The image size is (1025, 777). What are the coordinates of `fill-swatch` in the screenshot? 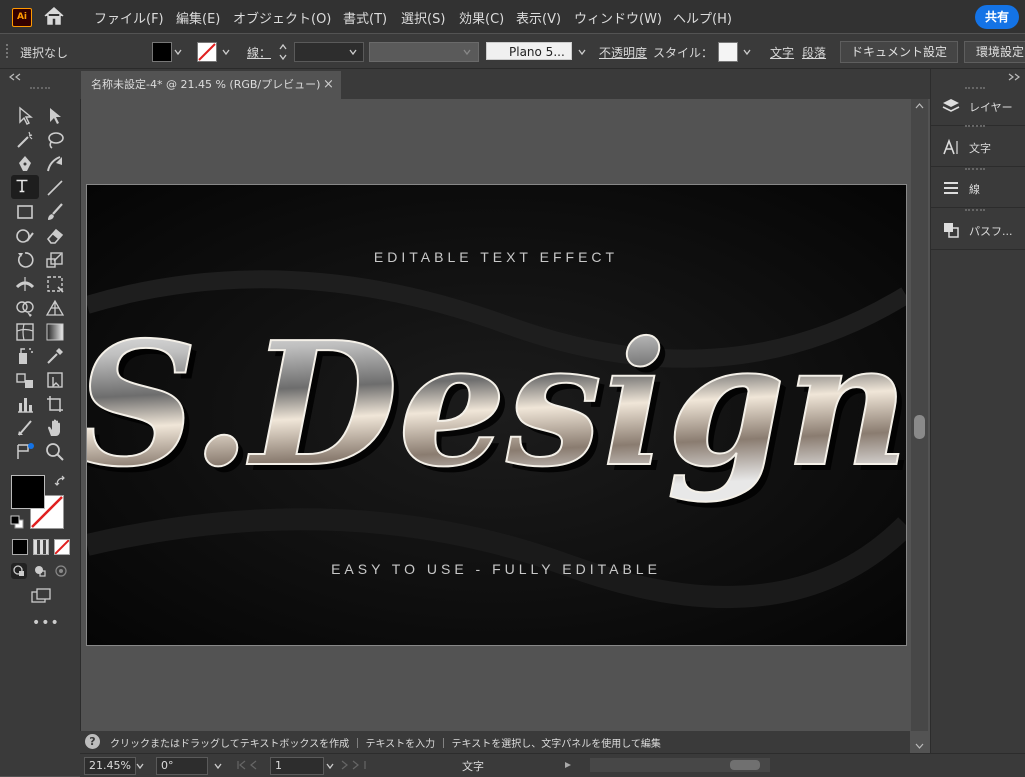 It's located at (162, 52).